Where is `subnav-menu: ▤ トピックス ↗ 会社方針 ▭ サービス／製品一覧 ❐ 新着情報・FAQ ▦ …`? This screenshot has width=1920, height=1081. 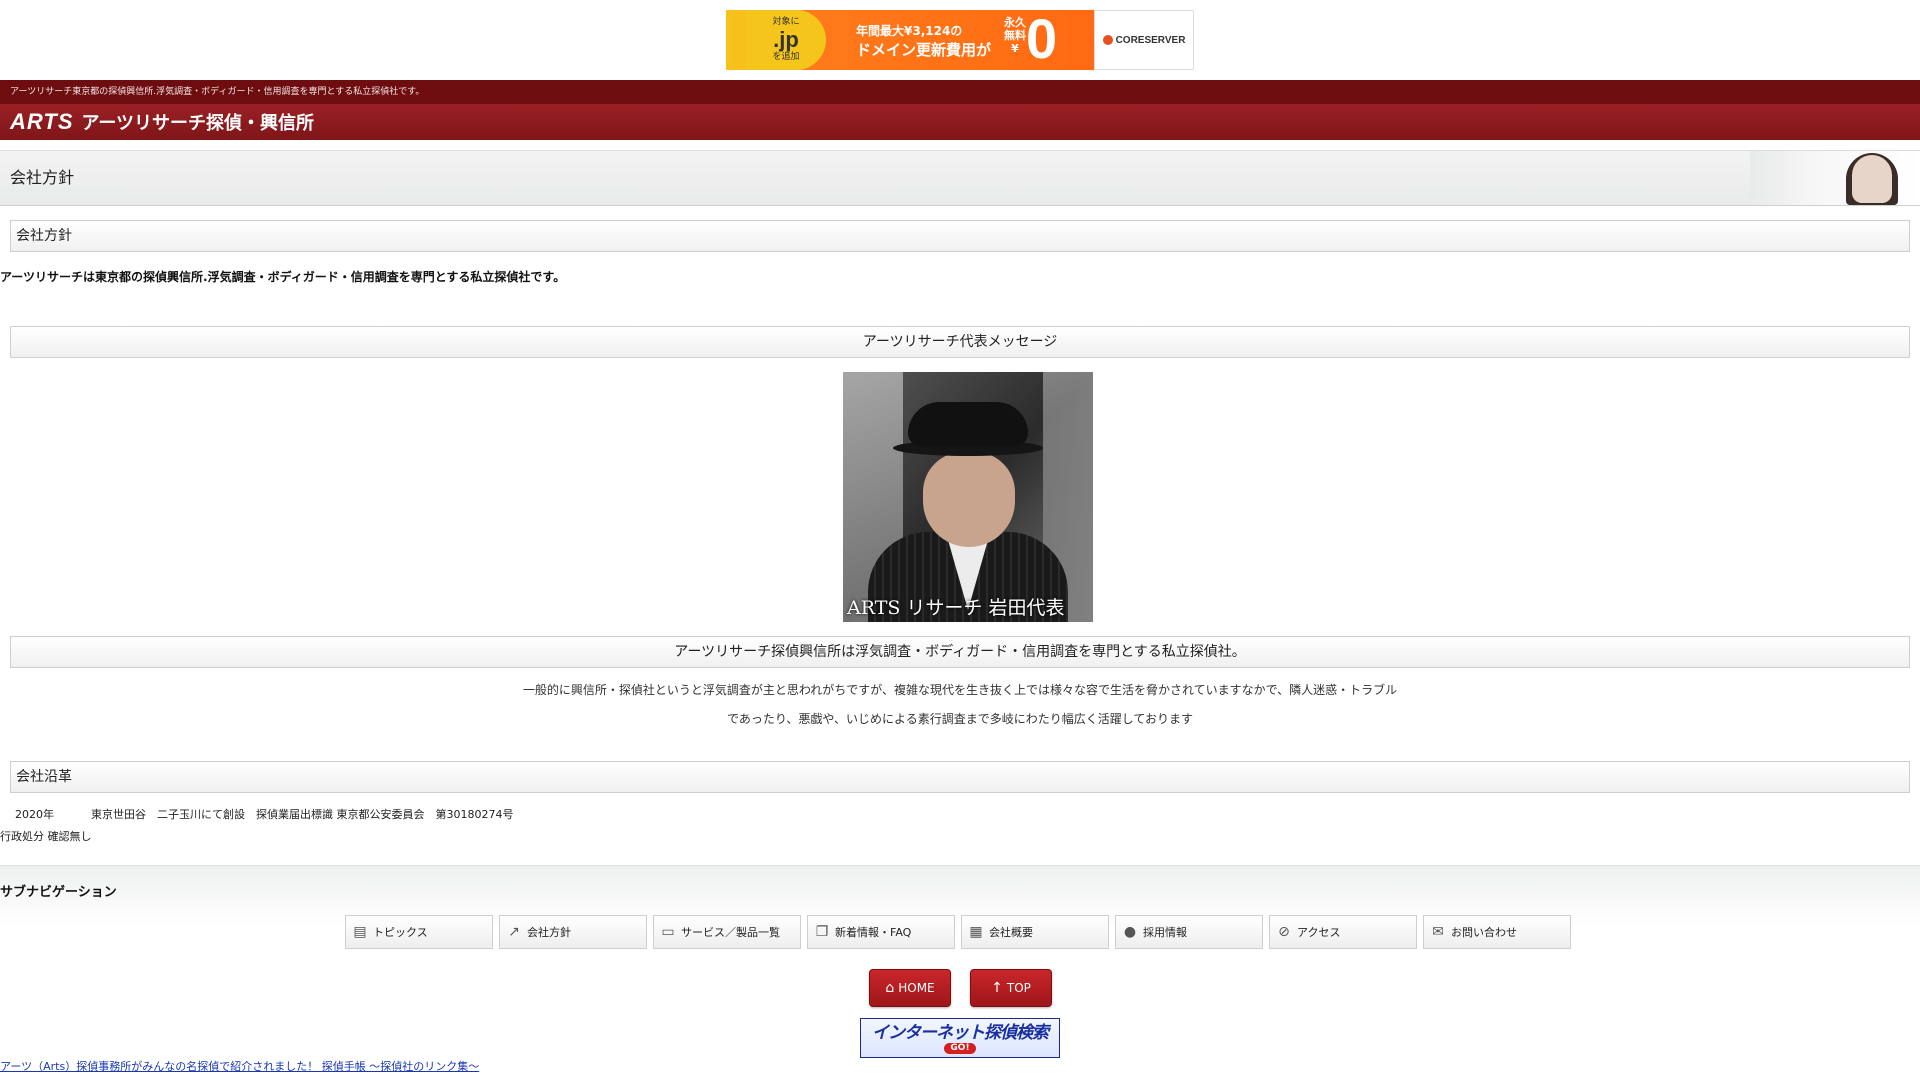 subnav-menu: ▤ トピックス ↗ 会社方針 ▭ サービス／製品一覧 ❐ 新着情報・FAQ ▦ … is located at coordinates (958, 932).